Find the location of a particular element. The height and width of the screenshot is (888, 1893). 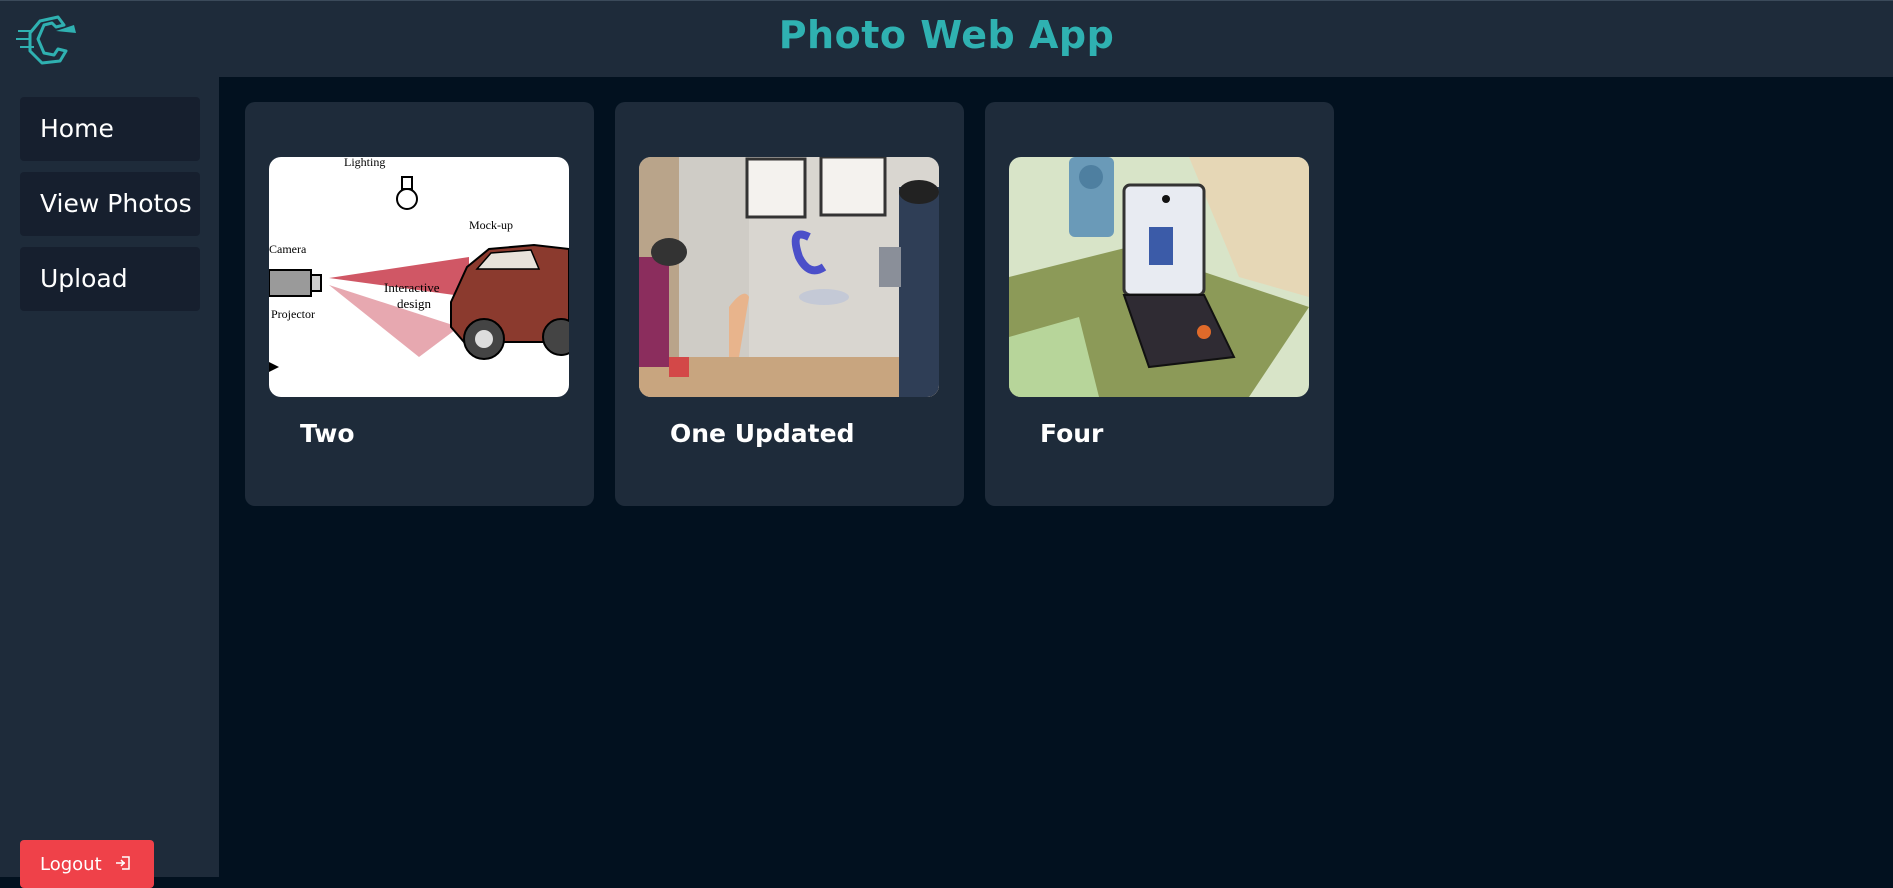

photo-card: Four is located at coordinates (1159, 304).